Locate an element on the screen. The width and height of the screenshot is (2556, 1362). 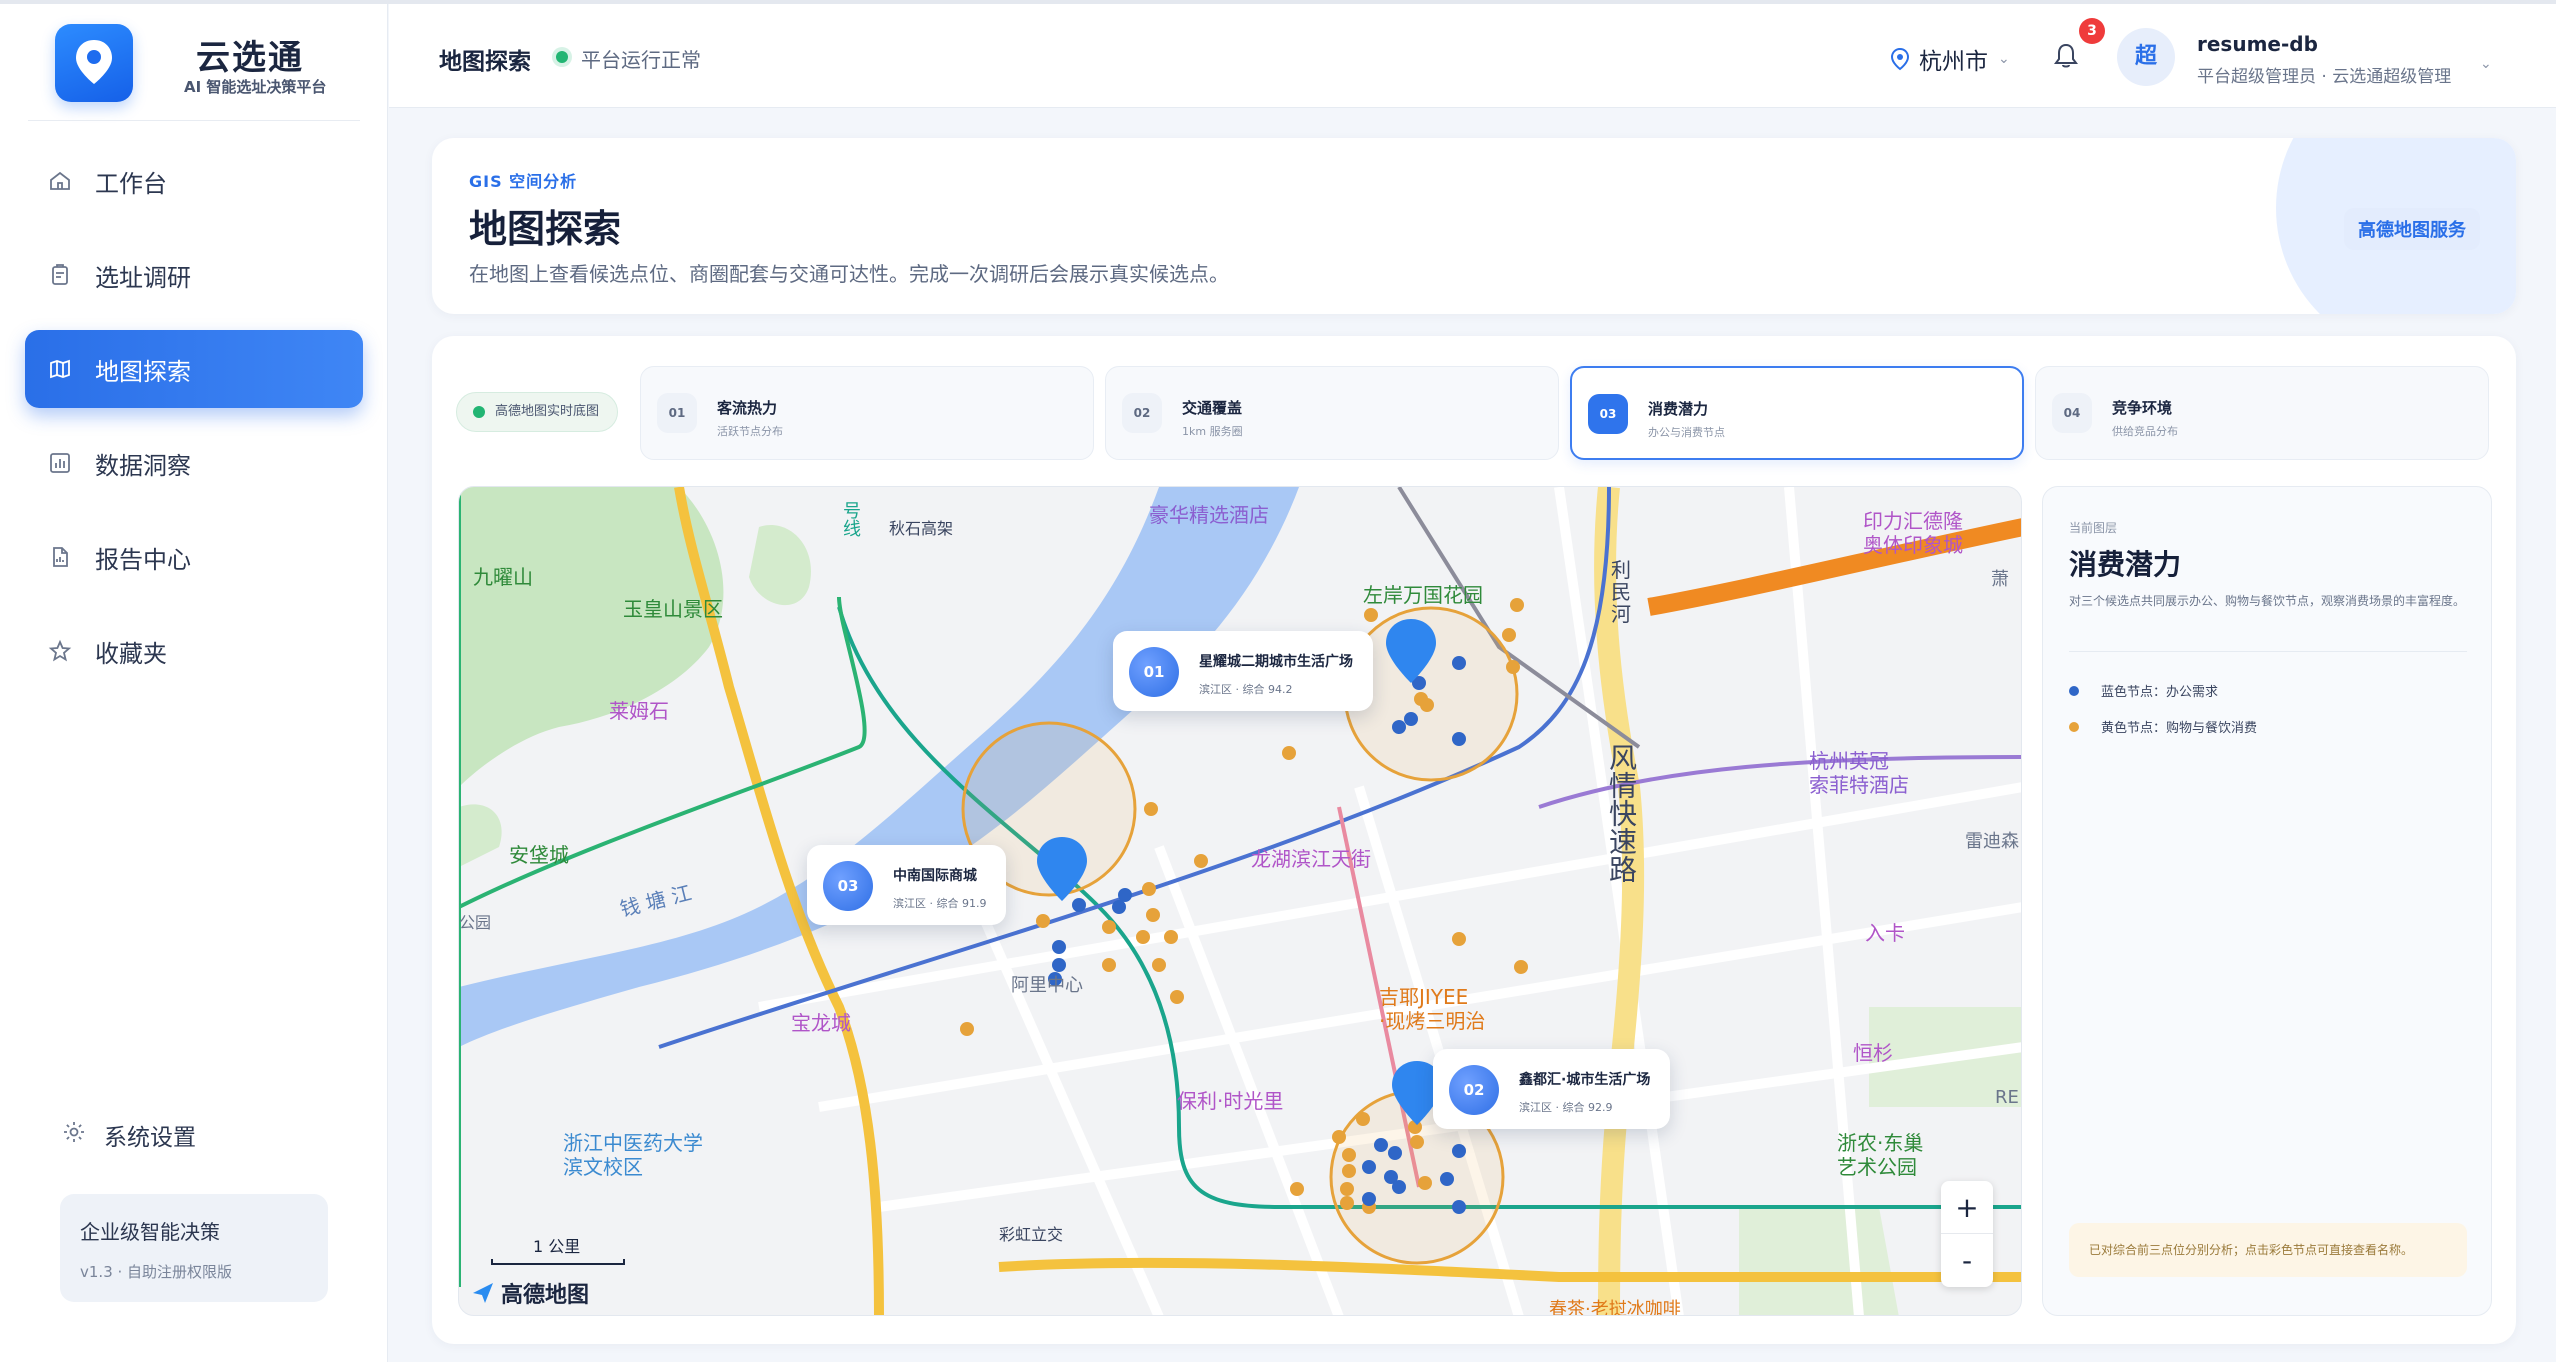
amap-service-tag: 高德地图服务 is located at coordinates (2412, 229).